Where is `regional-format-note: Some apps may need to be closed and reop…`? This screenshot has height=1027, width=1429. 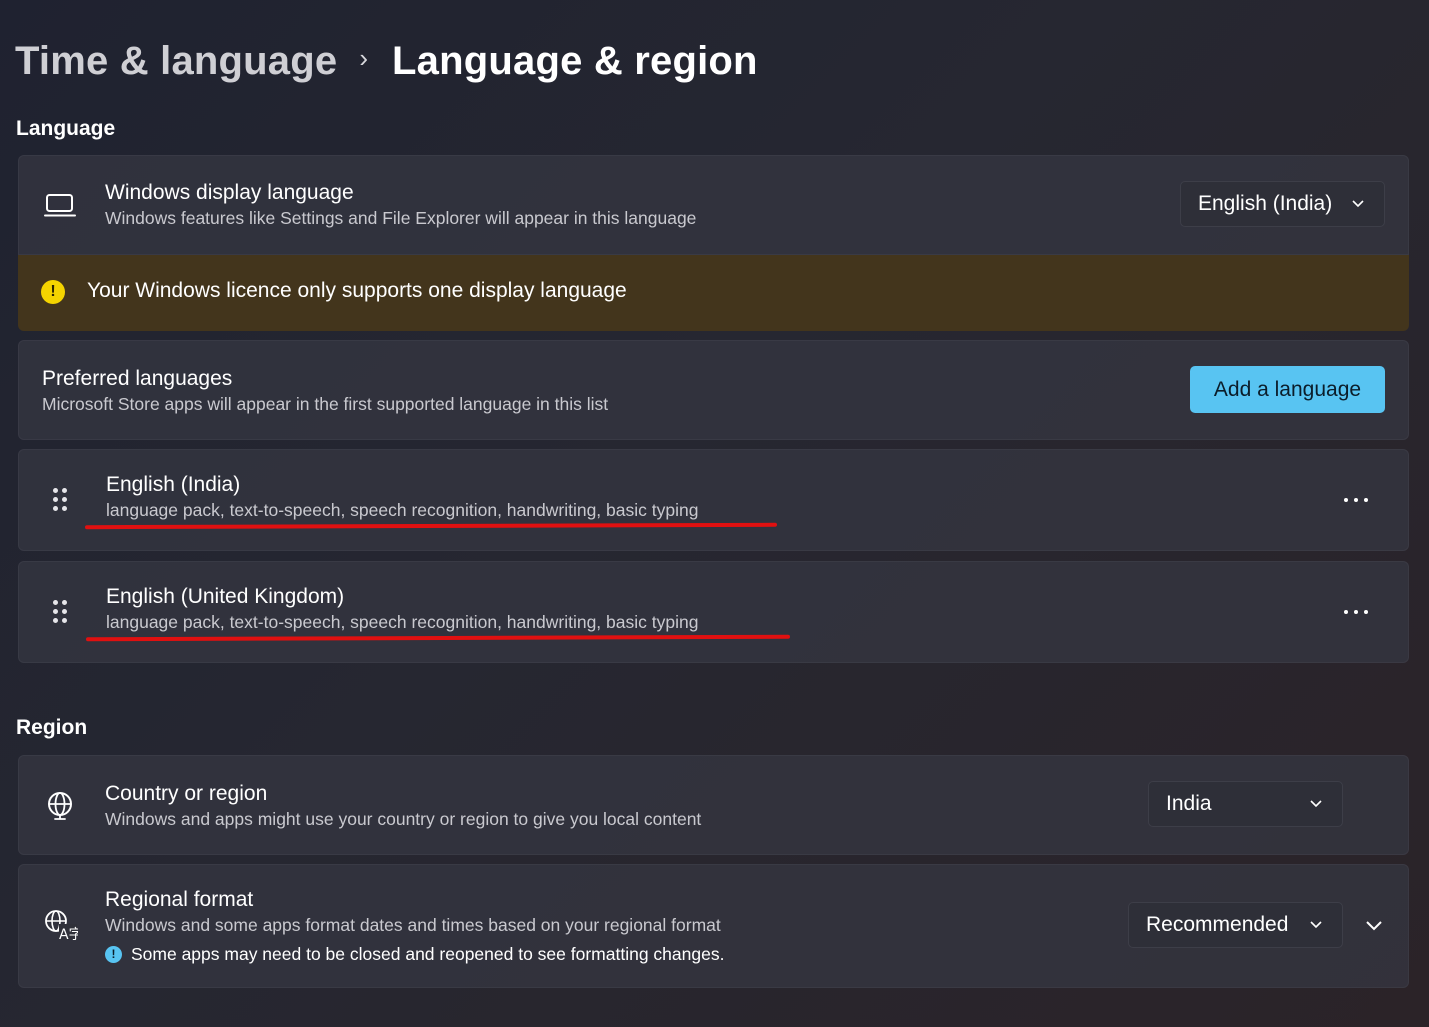 regional-format-note: Some apps may need to be closed and reop… is located at coordinates (428, 954).